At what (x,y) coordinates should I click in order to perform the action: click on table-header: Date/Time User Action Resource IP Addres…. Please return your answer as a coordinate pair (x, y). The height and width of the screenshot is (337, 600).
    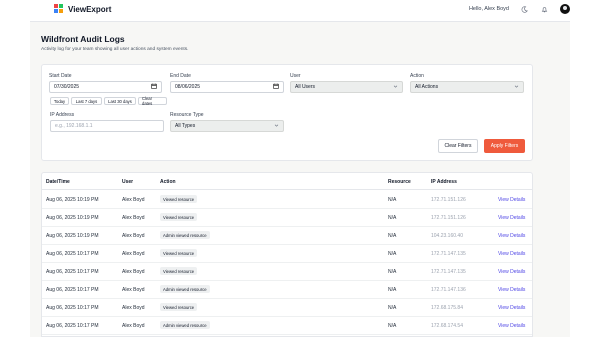
    Looking at the image, I should click on (287, 181).